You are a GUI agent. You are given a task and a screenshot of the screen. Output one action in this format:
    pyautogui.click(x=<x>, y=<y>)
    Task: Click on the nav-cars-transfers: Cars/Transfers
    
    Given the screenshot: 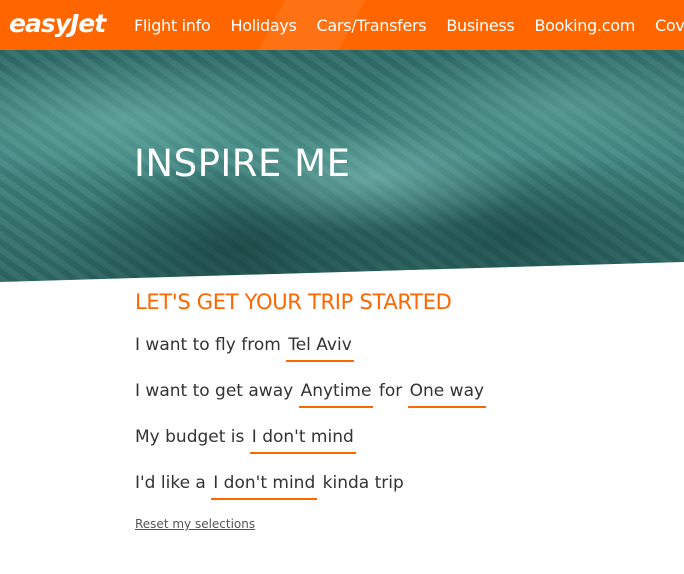 What is the action you would take?
    pyautogui.click(x=372, y=25)
    